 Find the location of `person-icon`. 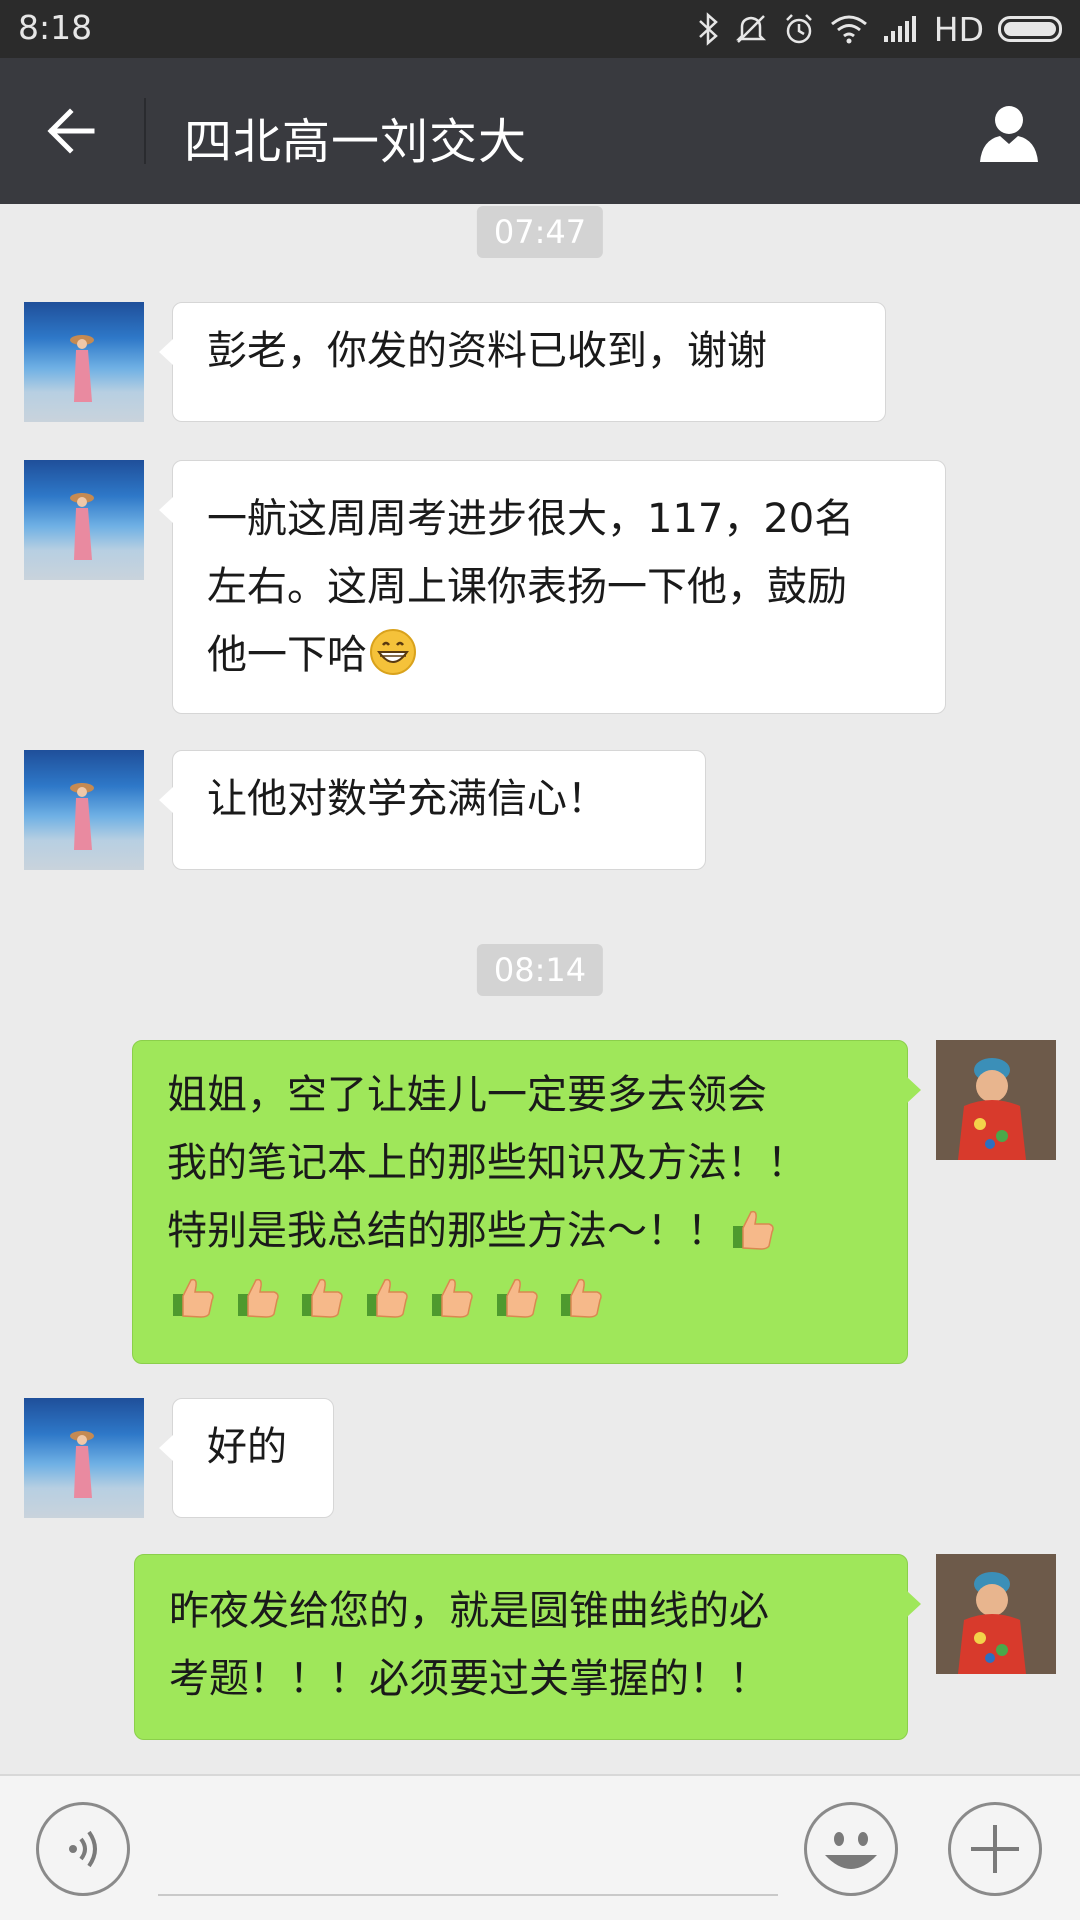

person-icon is located at coordinates (1009, 133).